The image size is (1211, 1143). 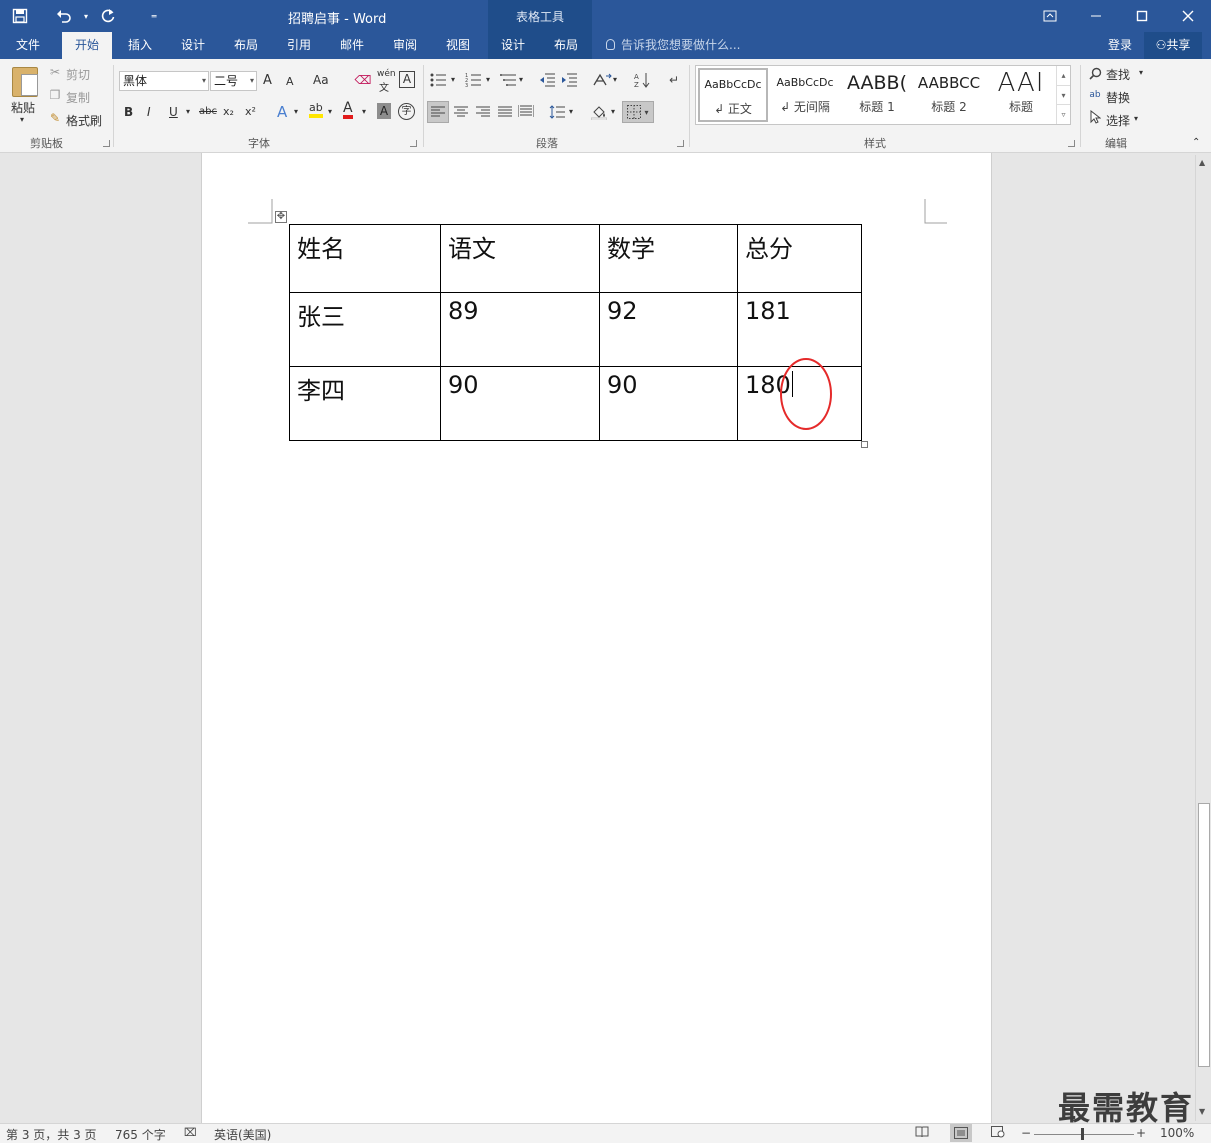 I want to click on styles-scroll: ▴ ▾ ▿, so click(x=1063, y=95).